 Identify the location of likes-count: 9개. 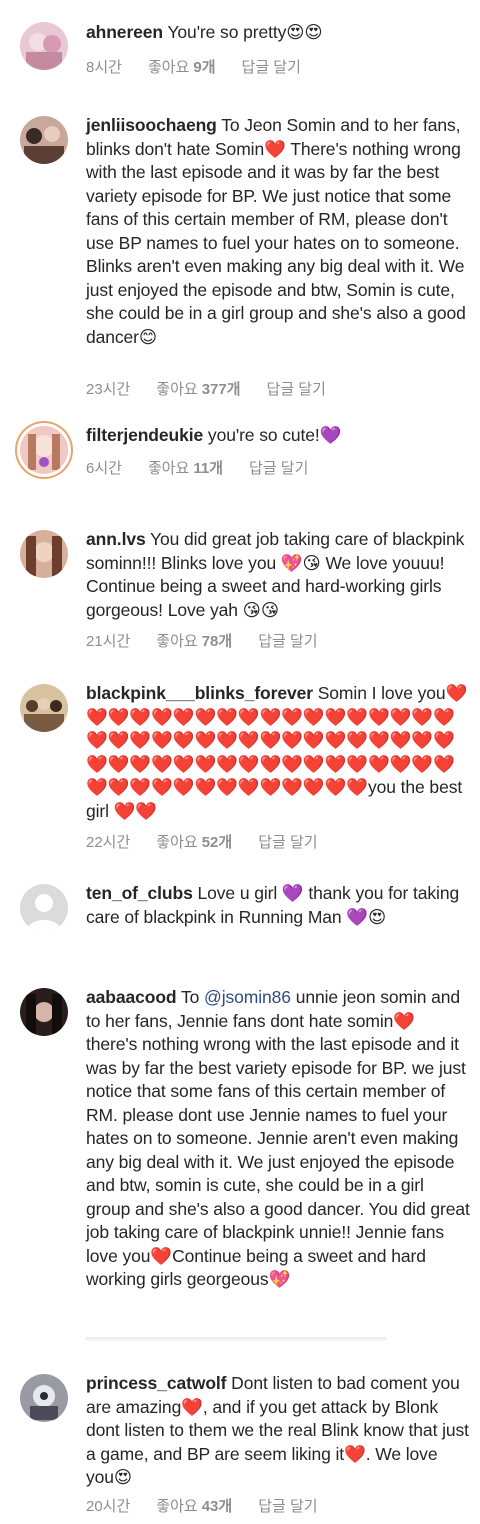
(204, 67).